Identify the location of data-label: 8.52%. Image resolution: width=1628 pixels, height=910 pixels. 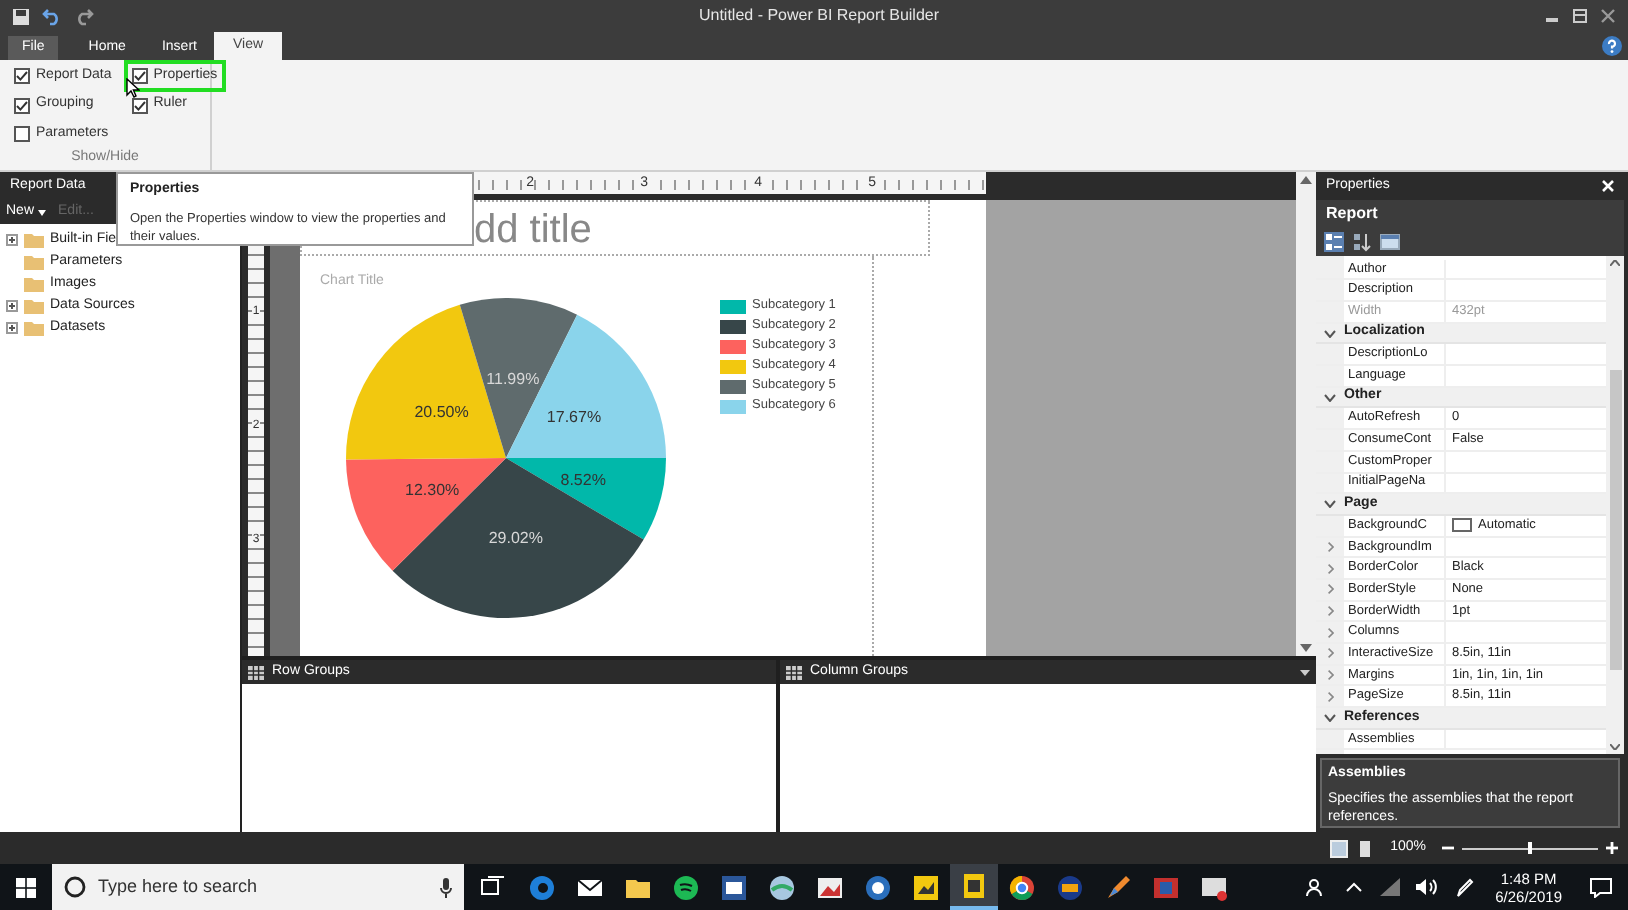
(583, 480).